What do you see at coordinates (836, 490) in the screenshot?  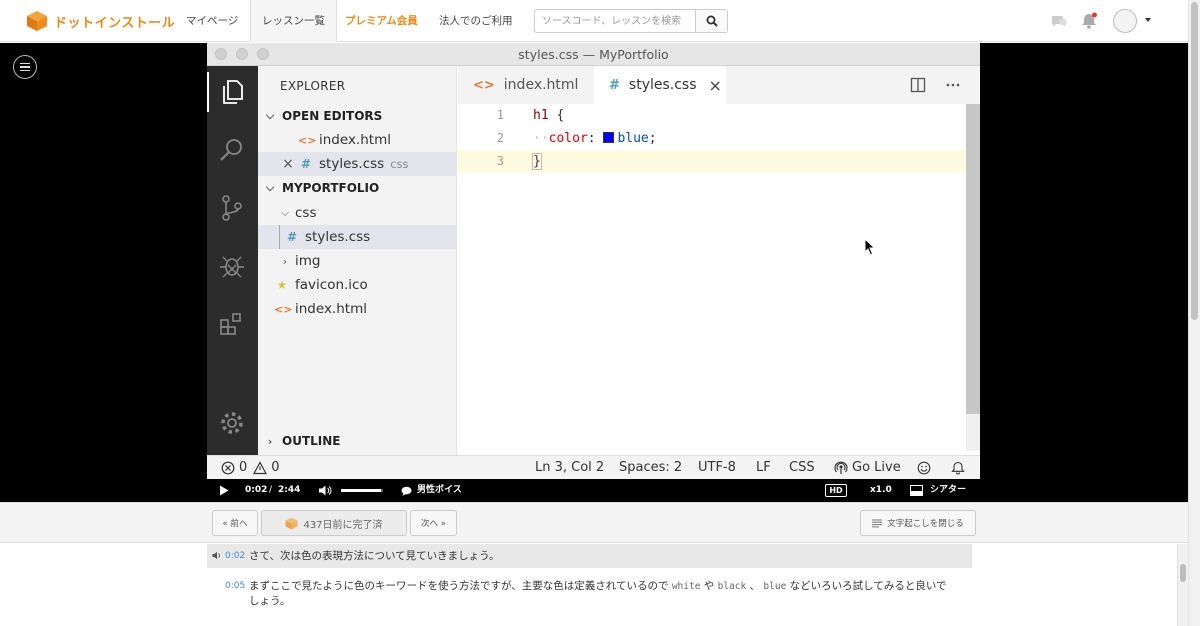 I see `hd-toggle: HD` at bounding box center [836, 490].